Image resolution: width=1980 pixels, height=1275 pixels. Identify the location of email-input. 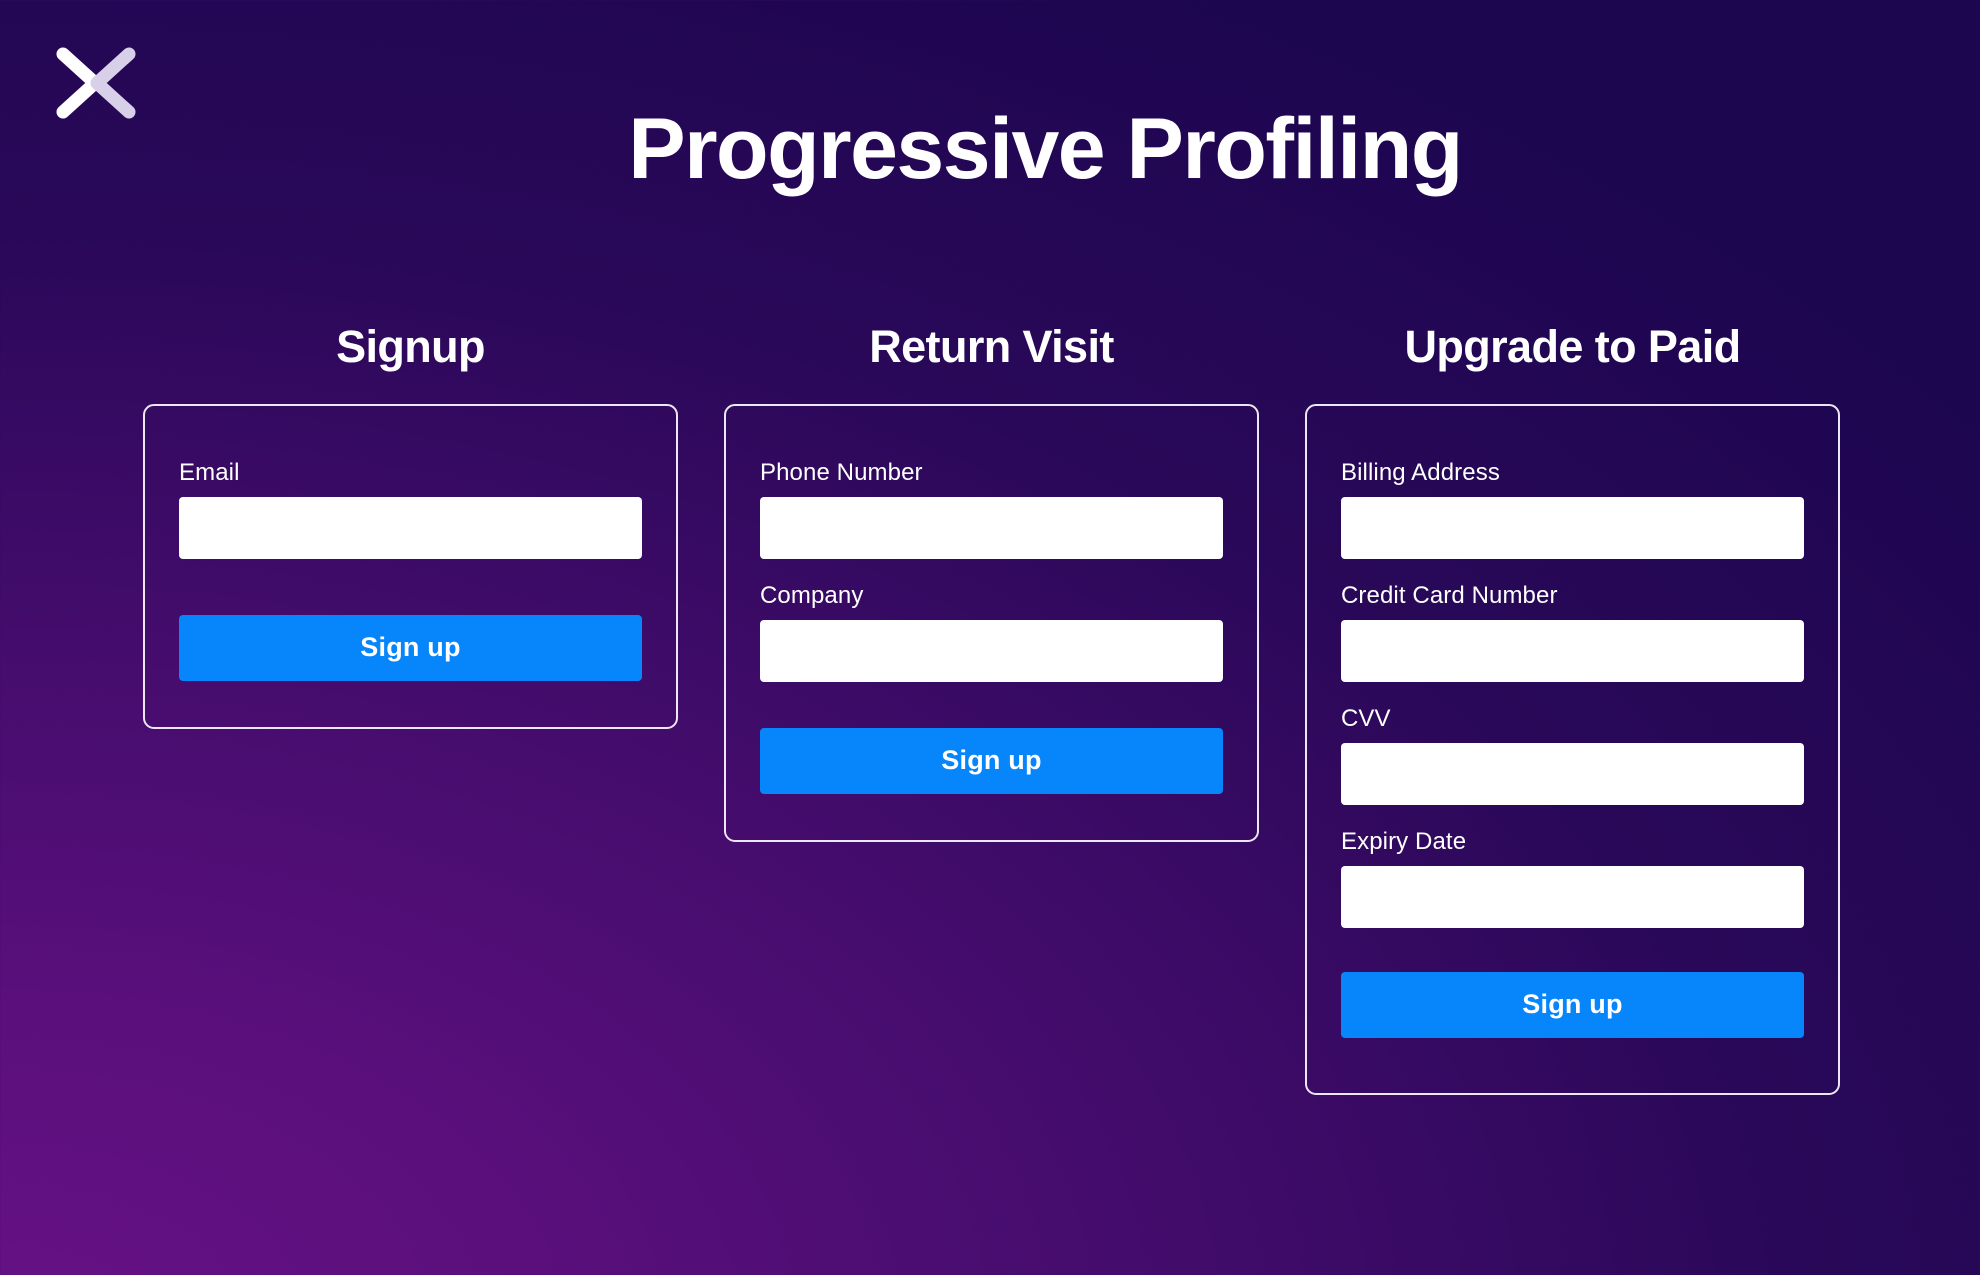
(410, 527).